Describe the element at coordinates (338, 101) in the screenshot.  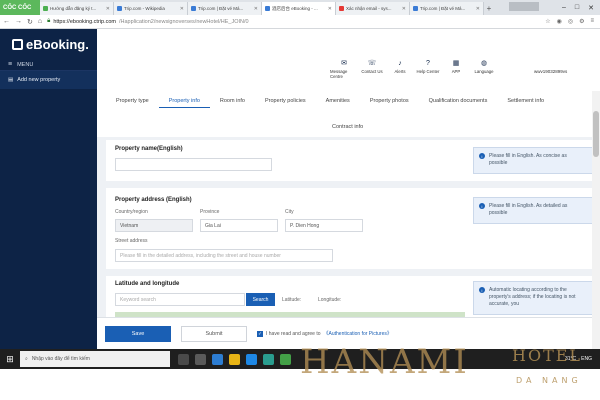
I see `tab-amenities: Amenities` at that location.